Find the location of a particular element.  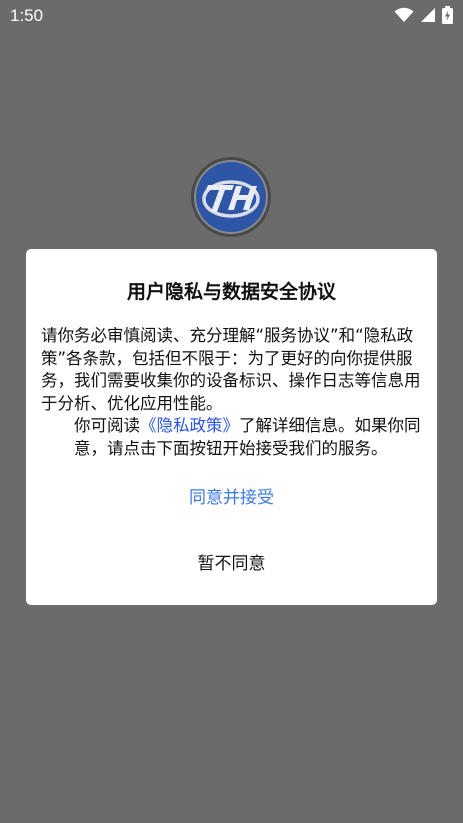

status-icons is located at coordinates (423, 15).